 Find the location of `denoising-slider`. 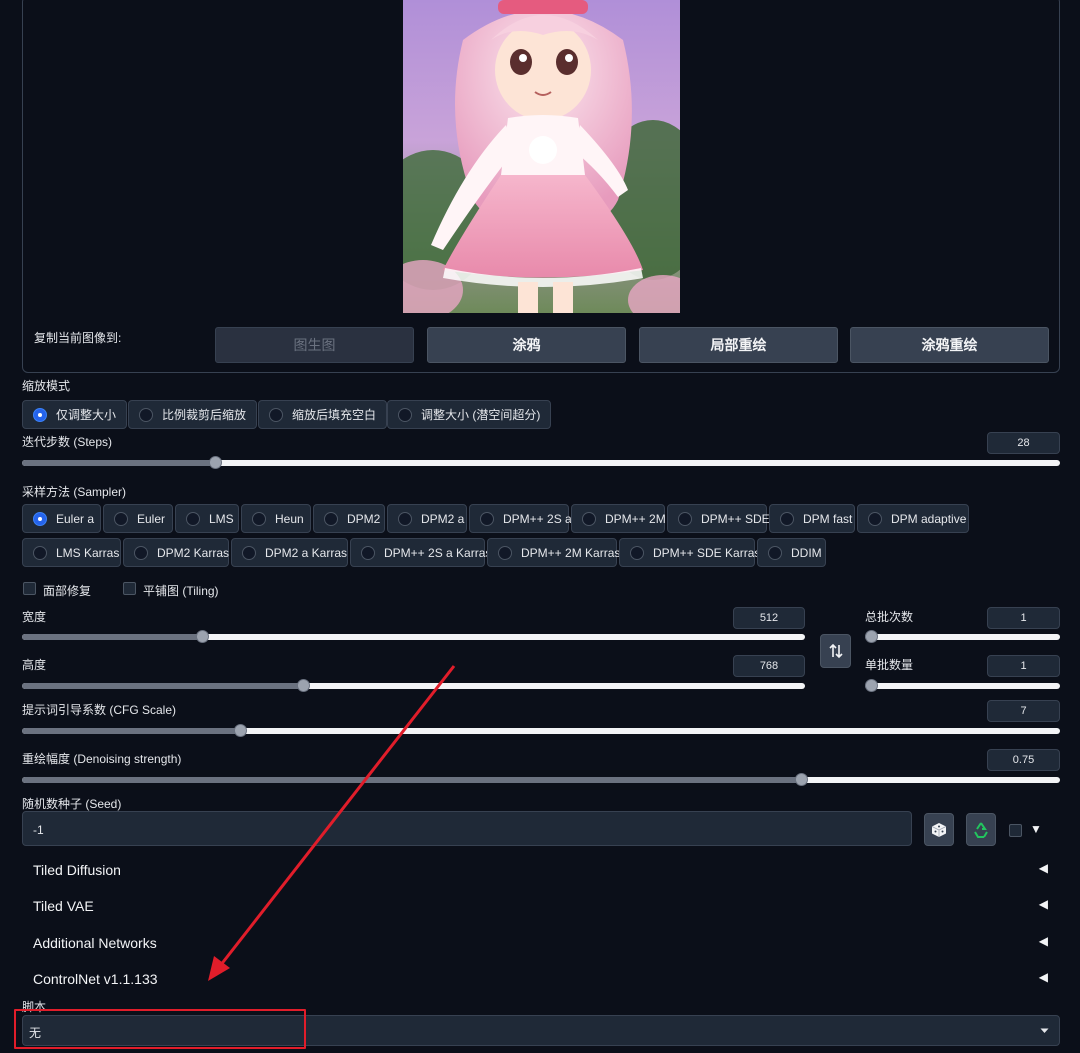

denoising-slider is located at coordinates (541, 780).